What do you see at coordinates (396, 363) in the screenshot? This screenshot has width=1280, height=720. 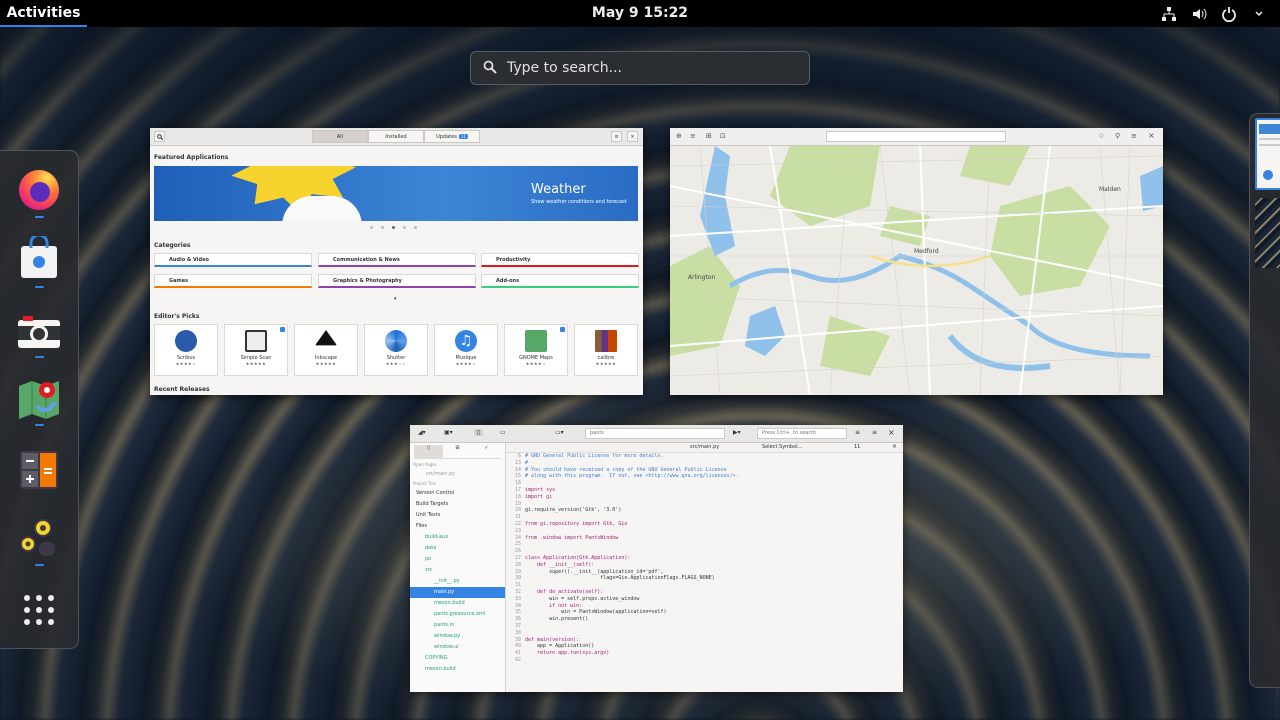 I see `rating-stars: ★★★☆☆` at bounding box center [396, 363].